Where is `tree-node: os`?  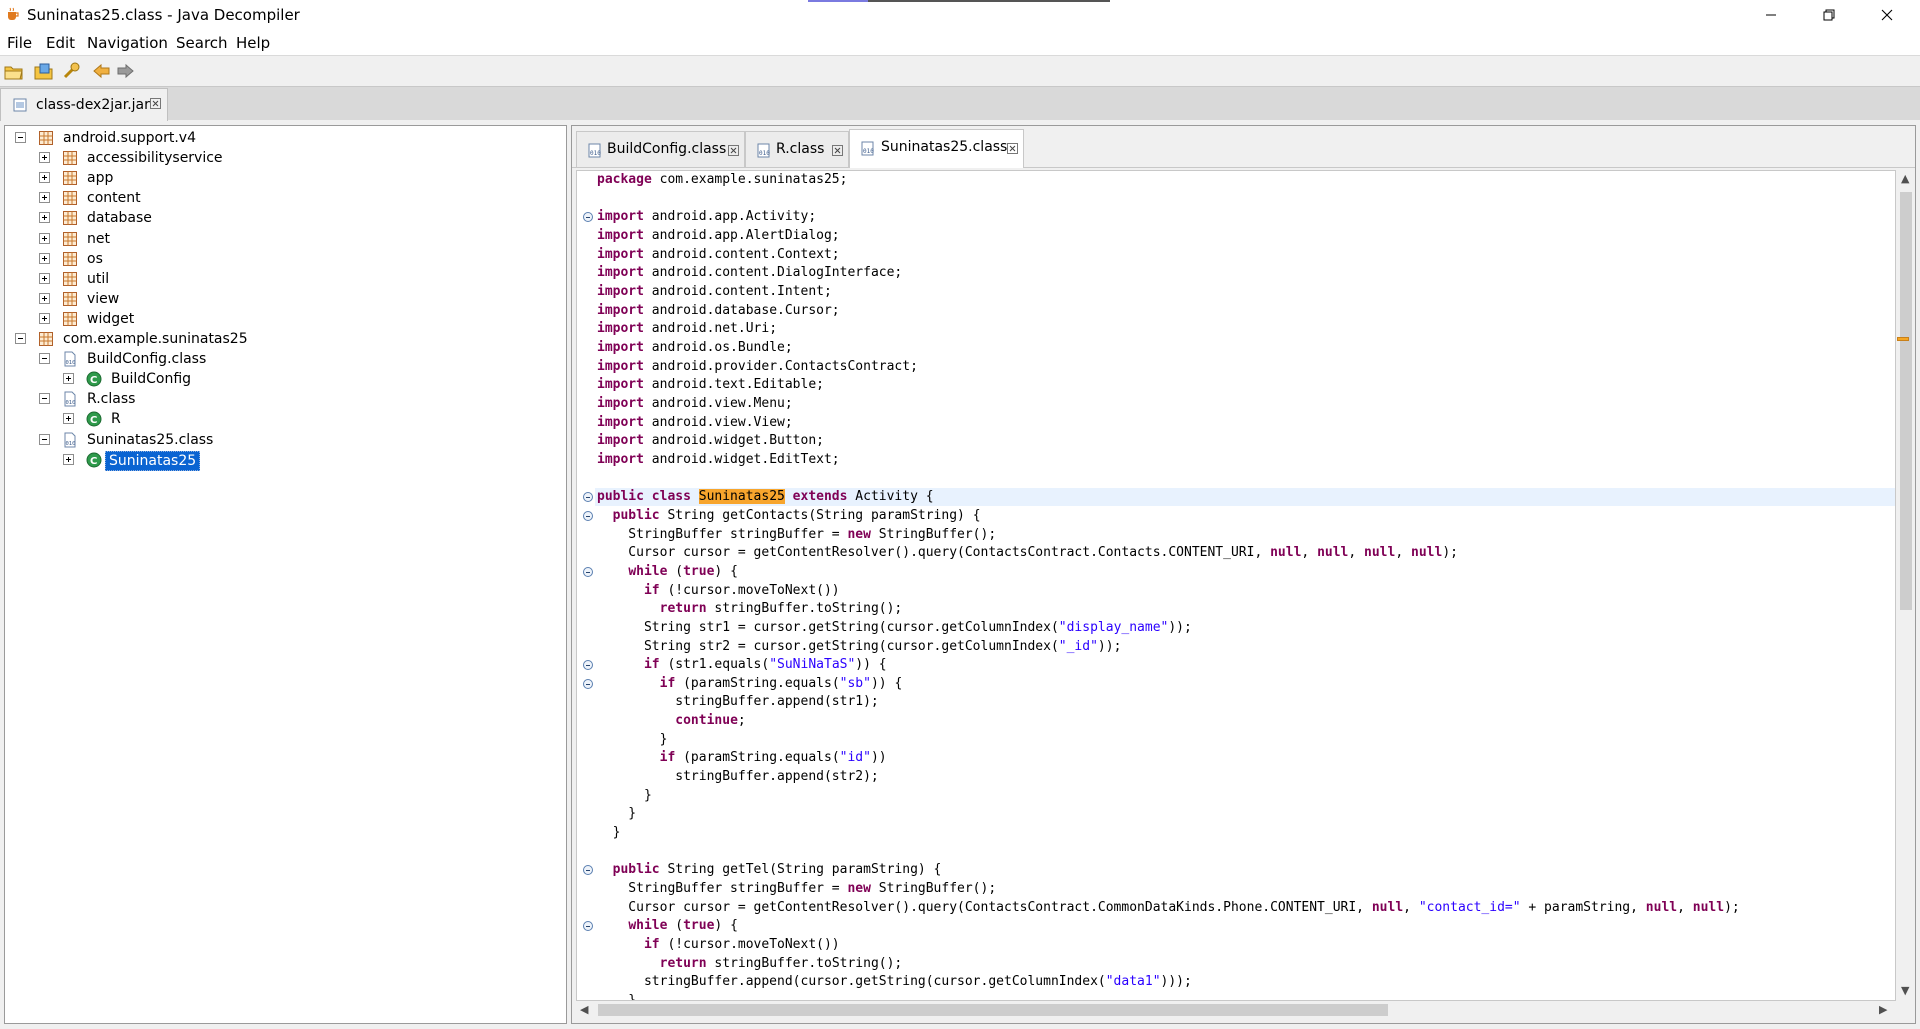
tree-node: os is located at coordinates (282, 259).